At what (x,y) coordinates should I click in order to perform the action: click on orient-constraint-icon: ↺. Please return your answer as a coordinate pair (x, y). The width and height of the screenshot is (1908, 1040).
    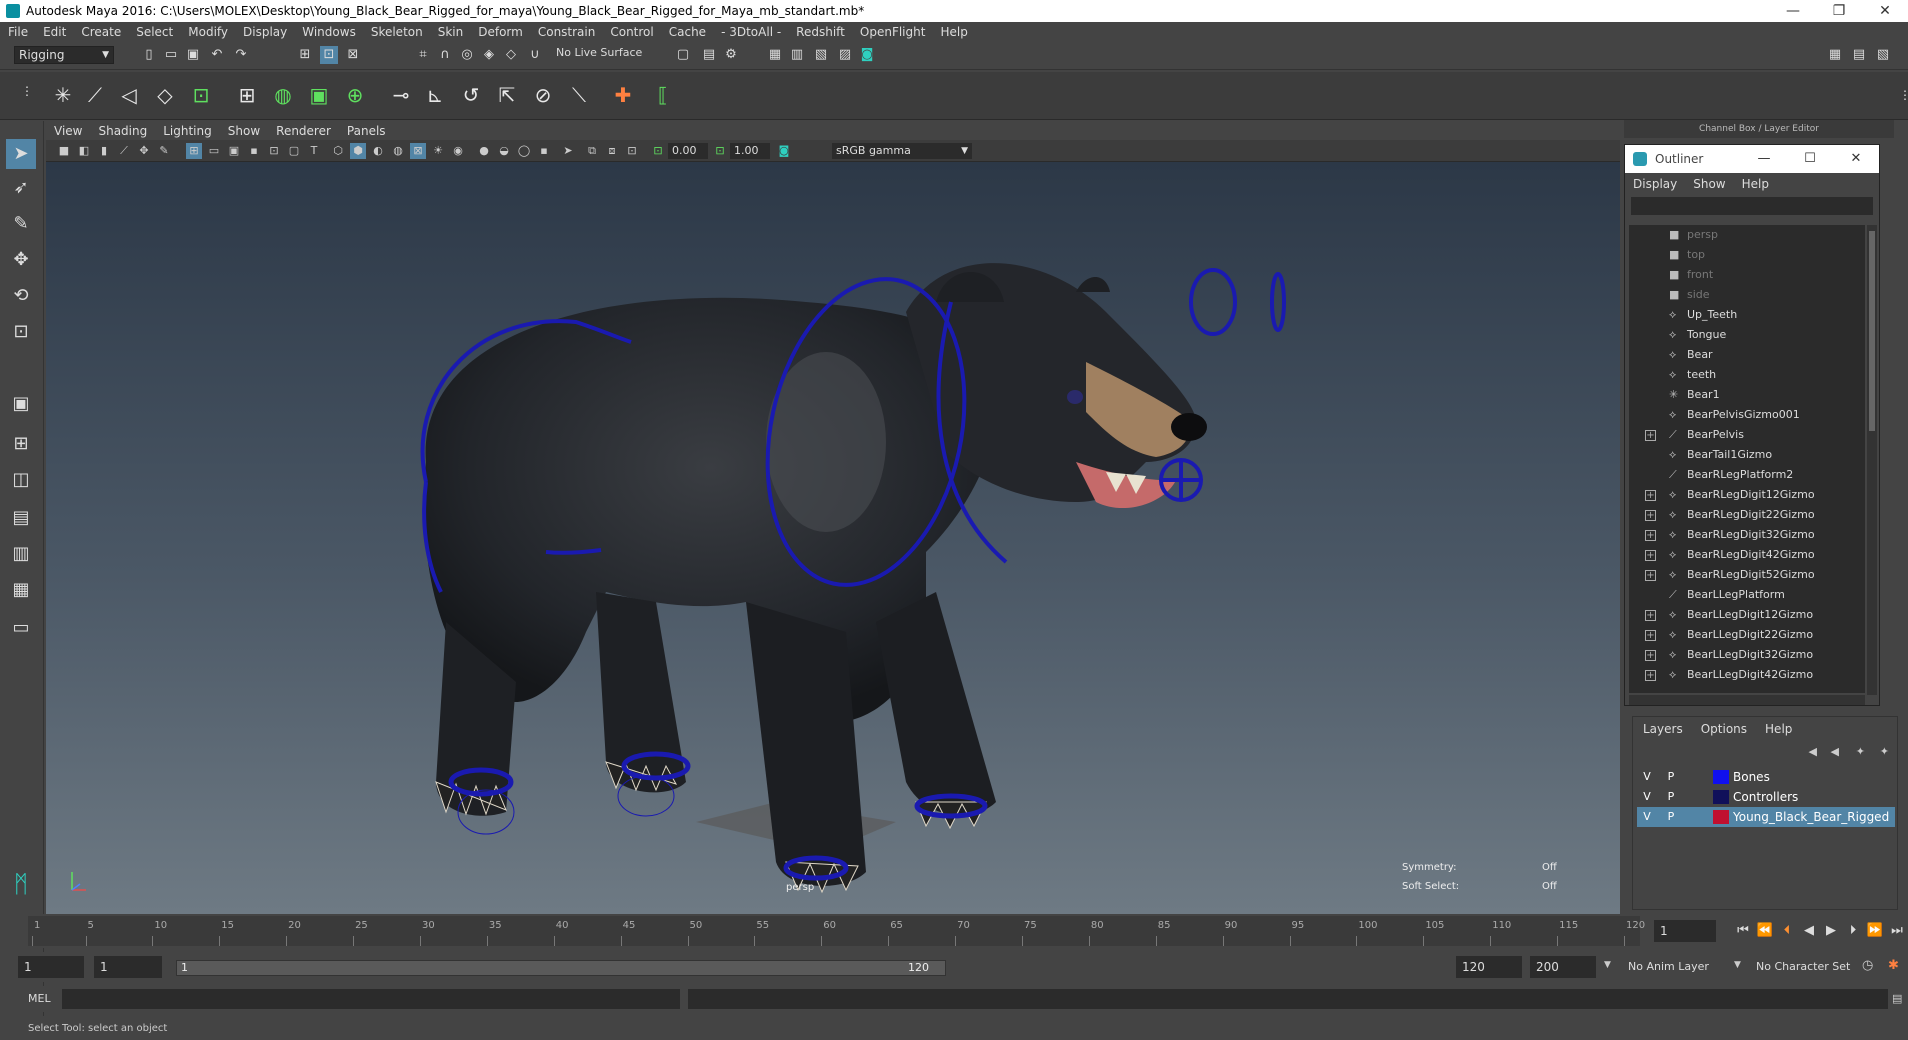
    Looking at the image, I should click on (471, 95).